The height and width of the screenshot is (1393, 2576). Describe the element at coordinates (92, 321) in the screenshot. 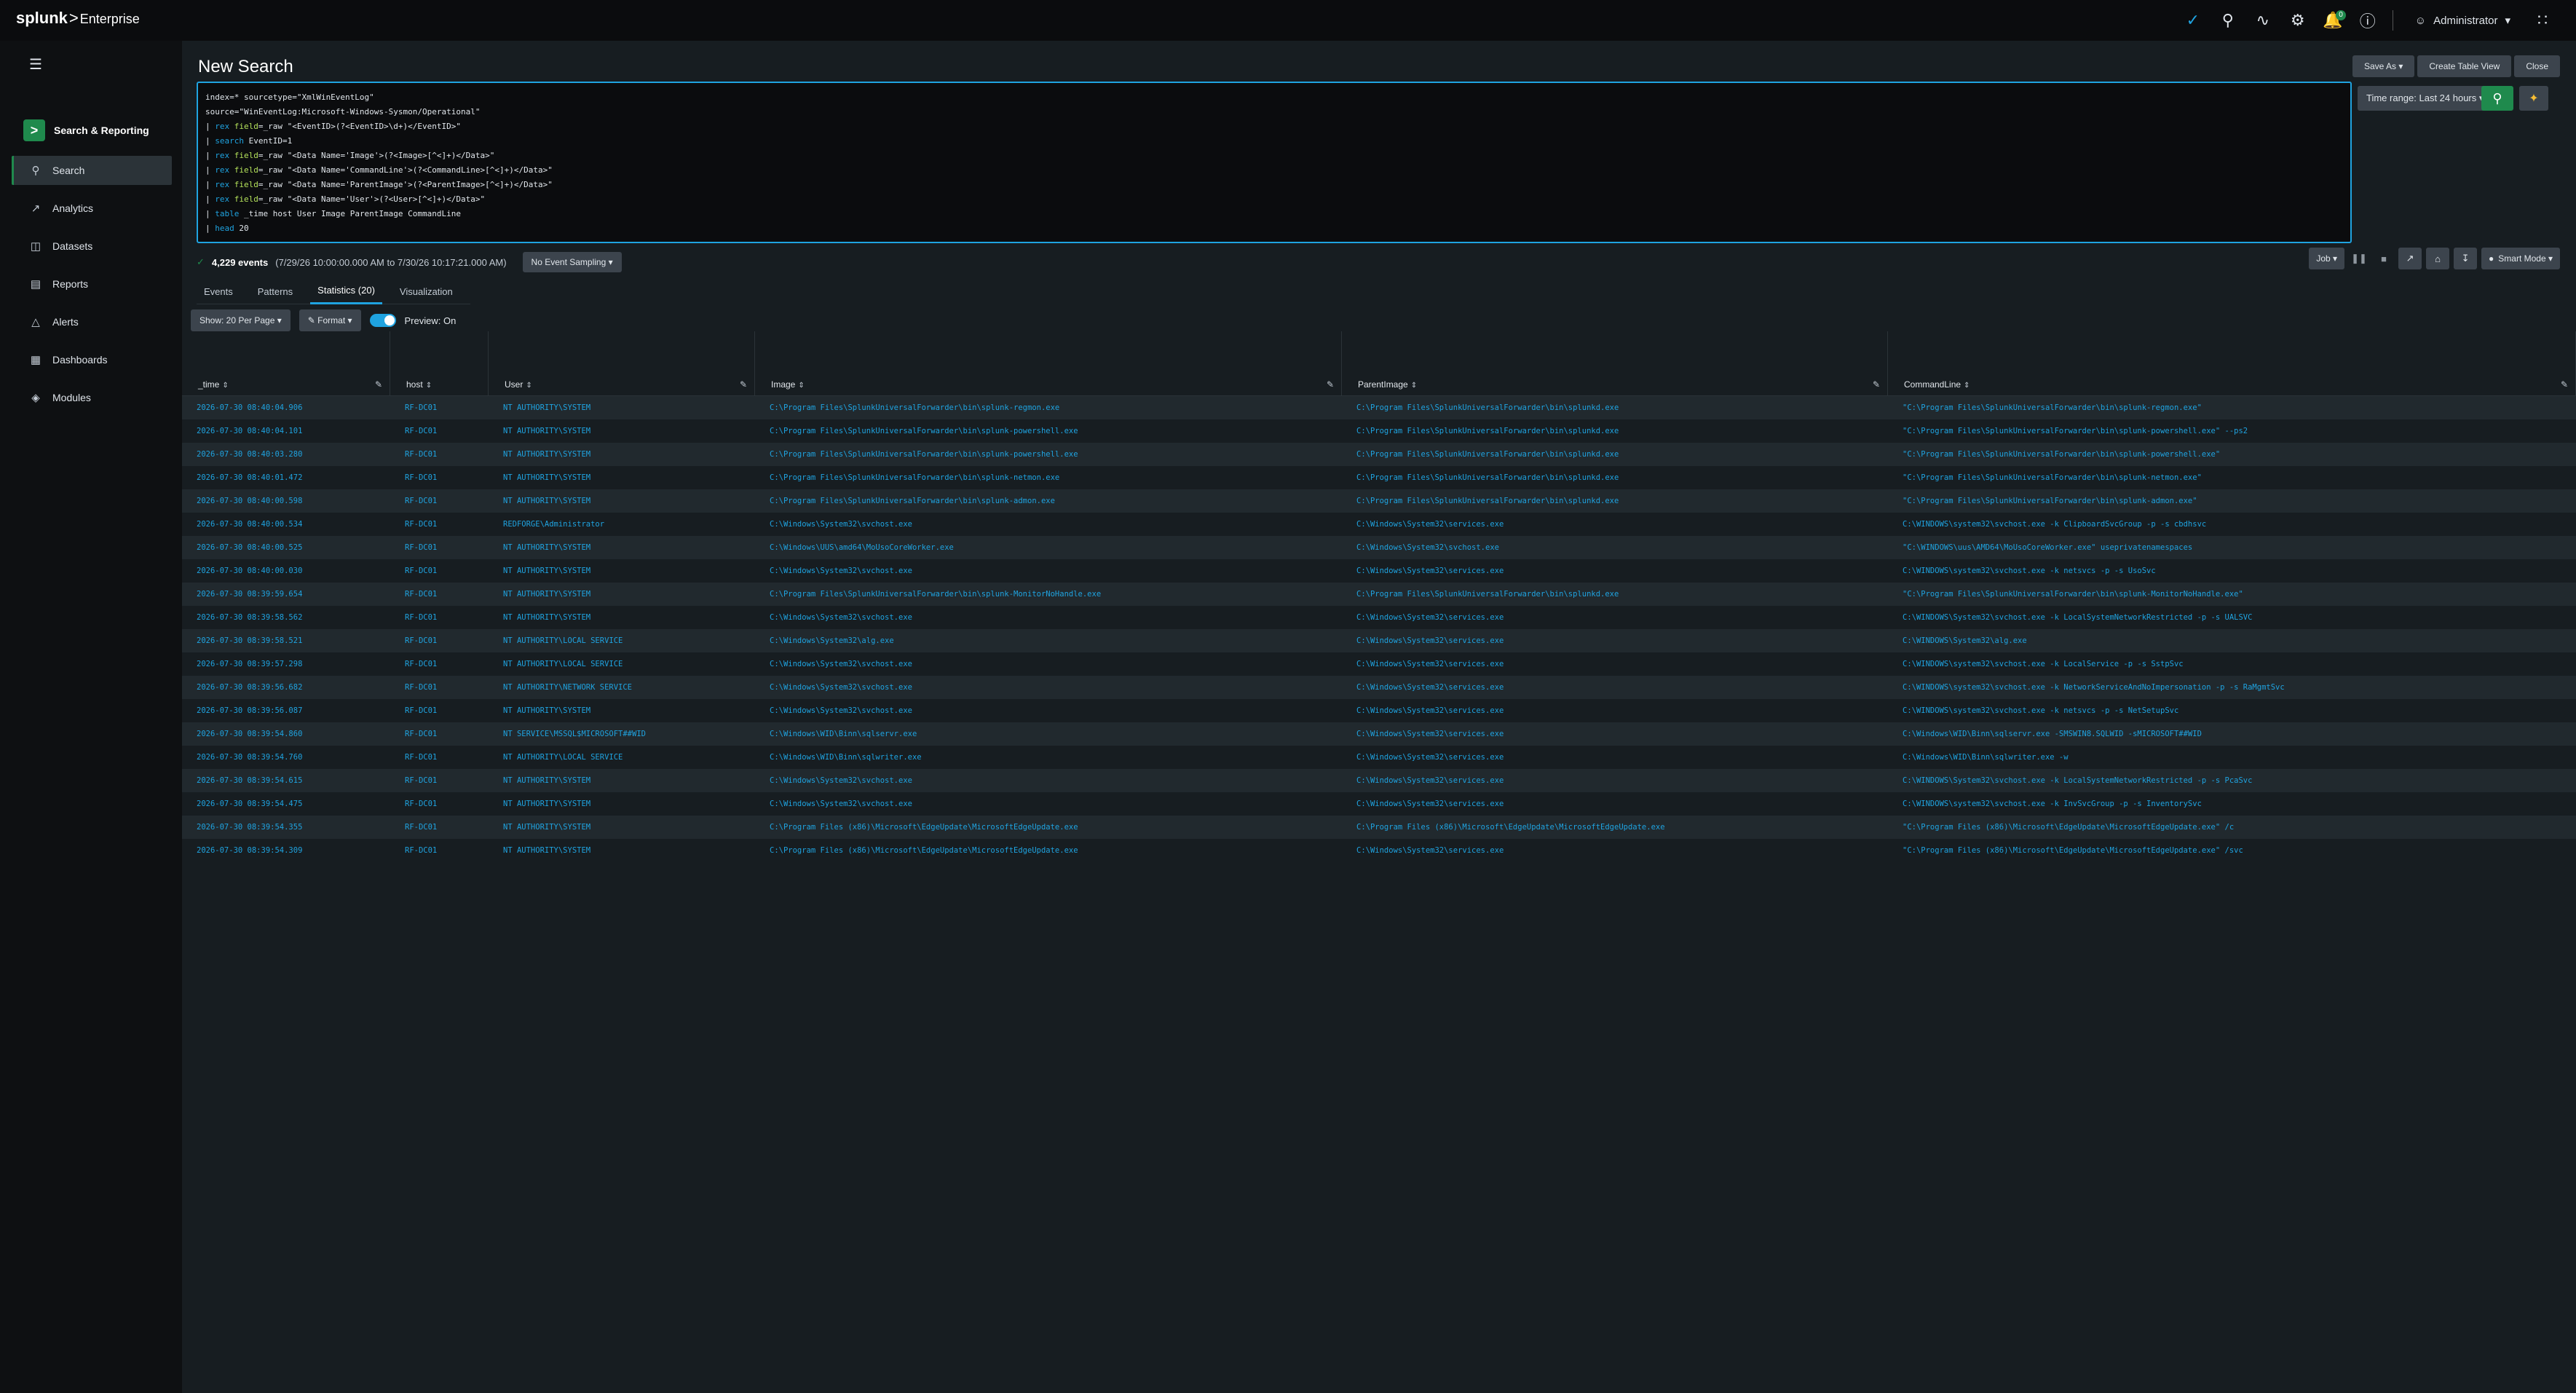

I see `sidebar-item-alerts: △ Alerts` at that location.